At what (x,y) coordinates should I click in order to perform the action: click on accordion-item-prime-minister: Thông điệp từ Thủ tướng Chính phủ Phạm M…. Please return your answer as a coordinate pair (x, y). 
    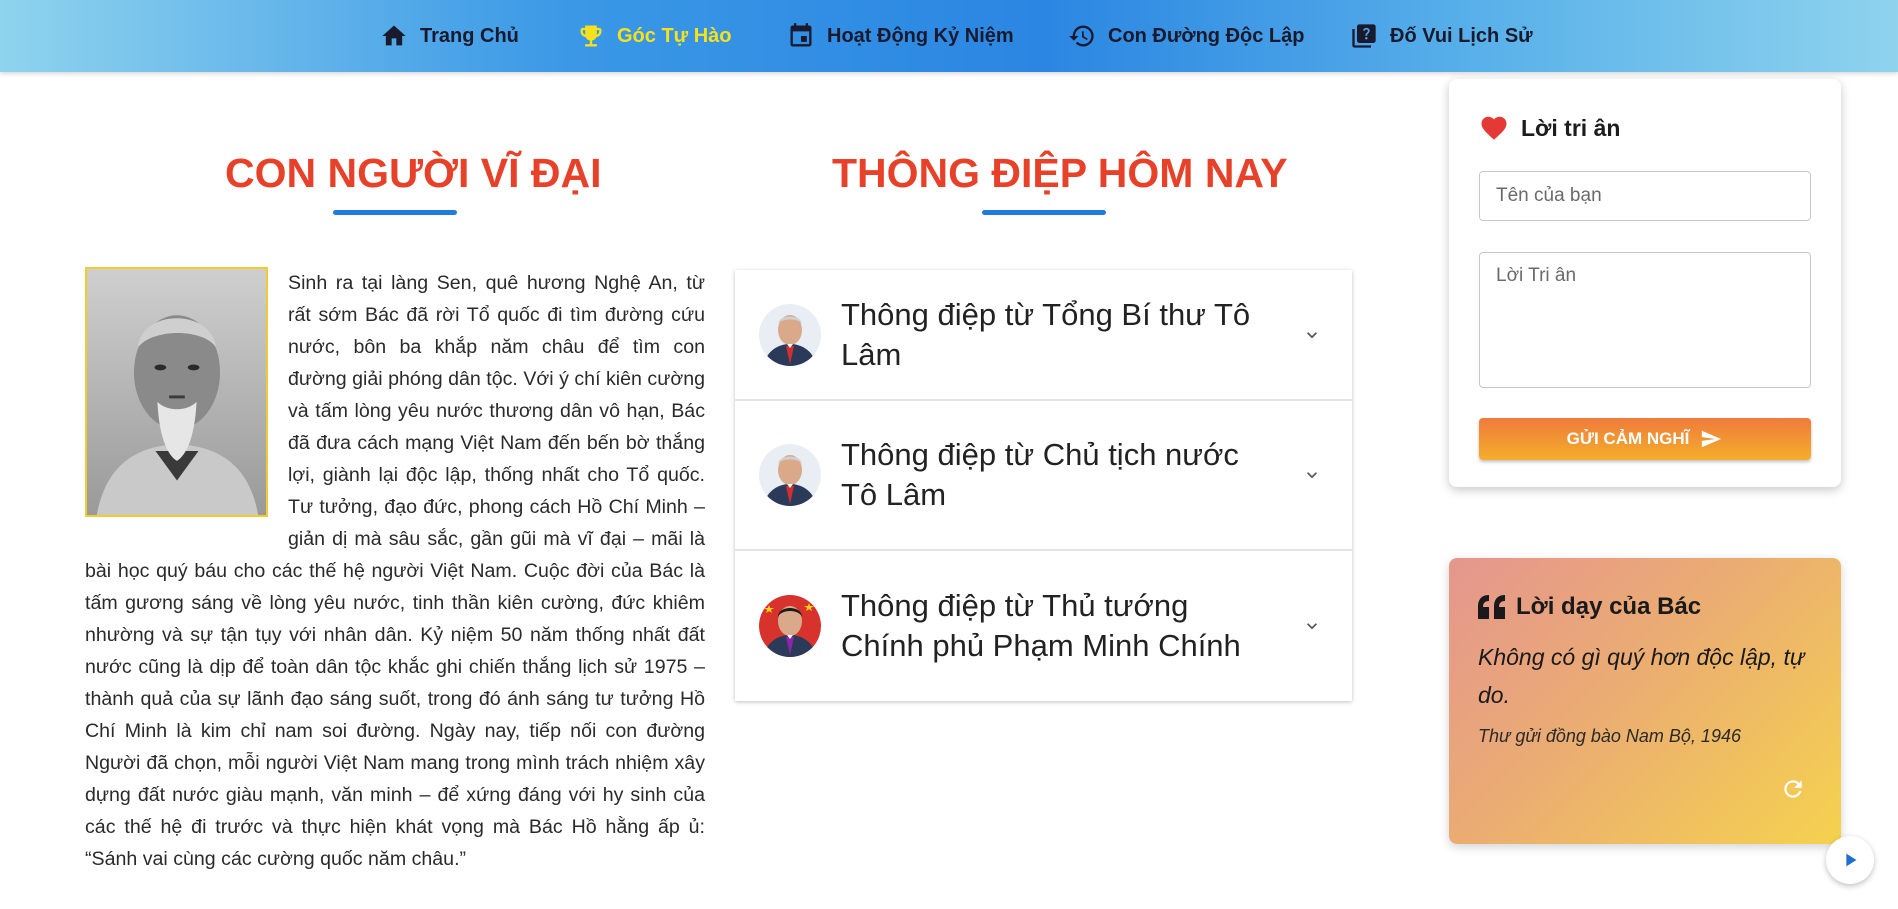
    Looking at the image, I should click on (1043, 626).